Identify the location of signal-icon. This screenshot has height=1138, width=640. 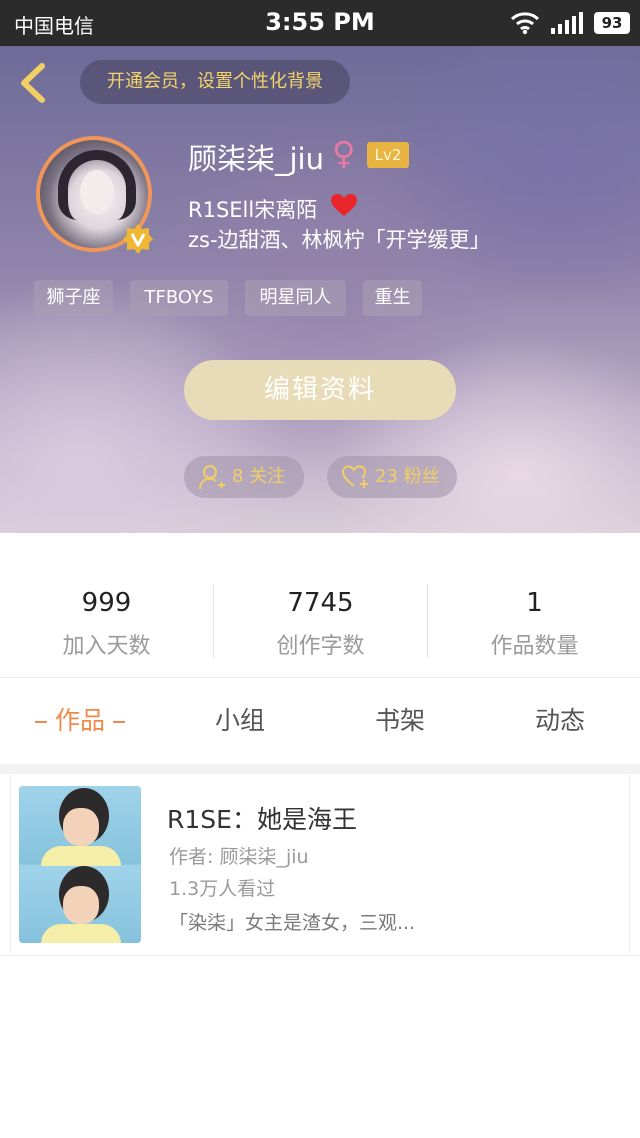
(567, 23).